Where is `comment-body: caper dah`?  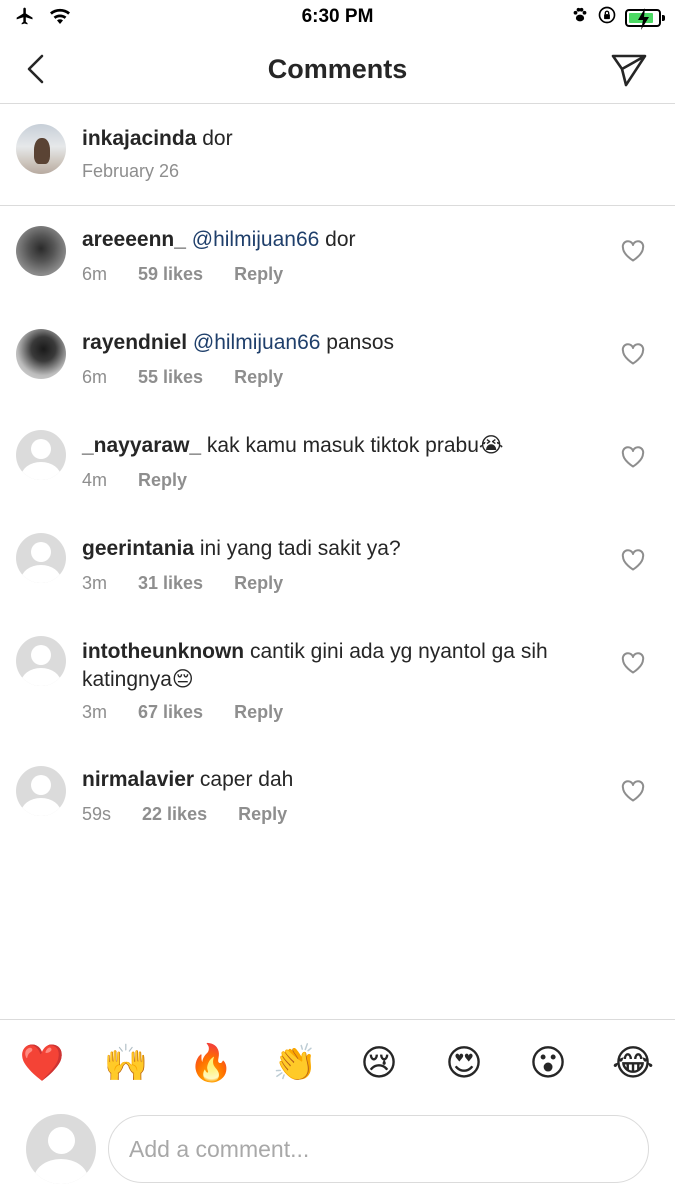 comment-body: caper dah is located at coordinates (244, 779).